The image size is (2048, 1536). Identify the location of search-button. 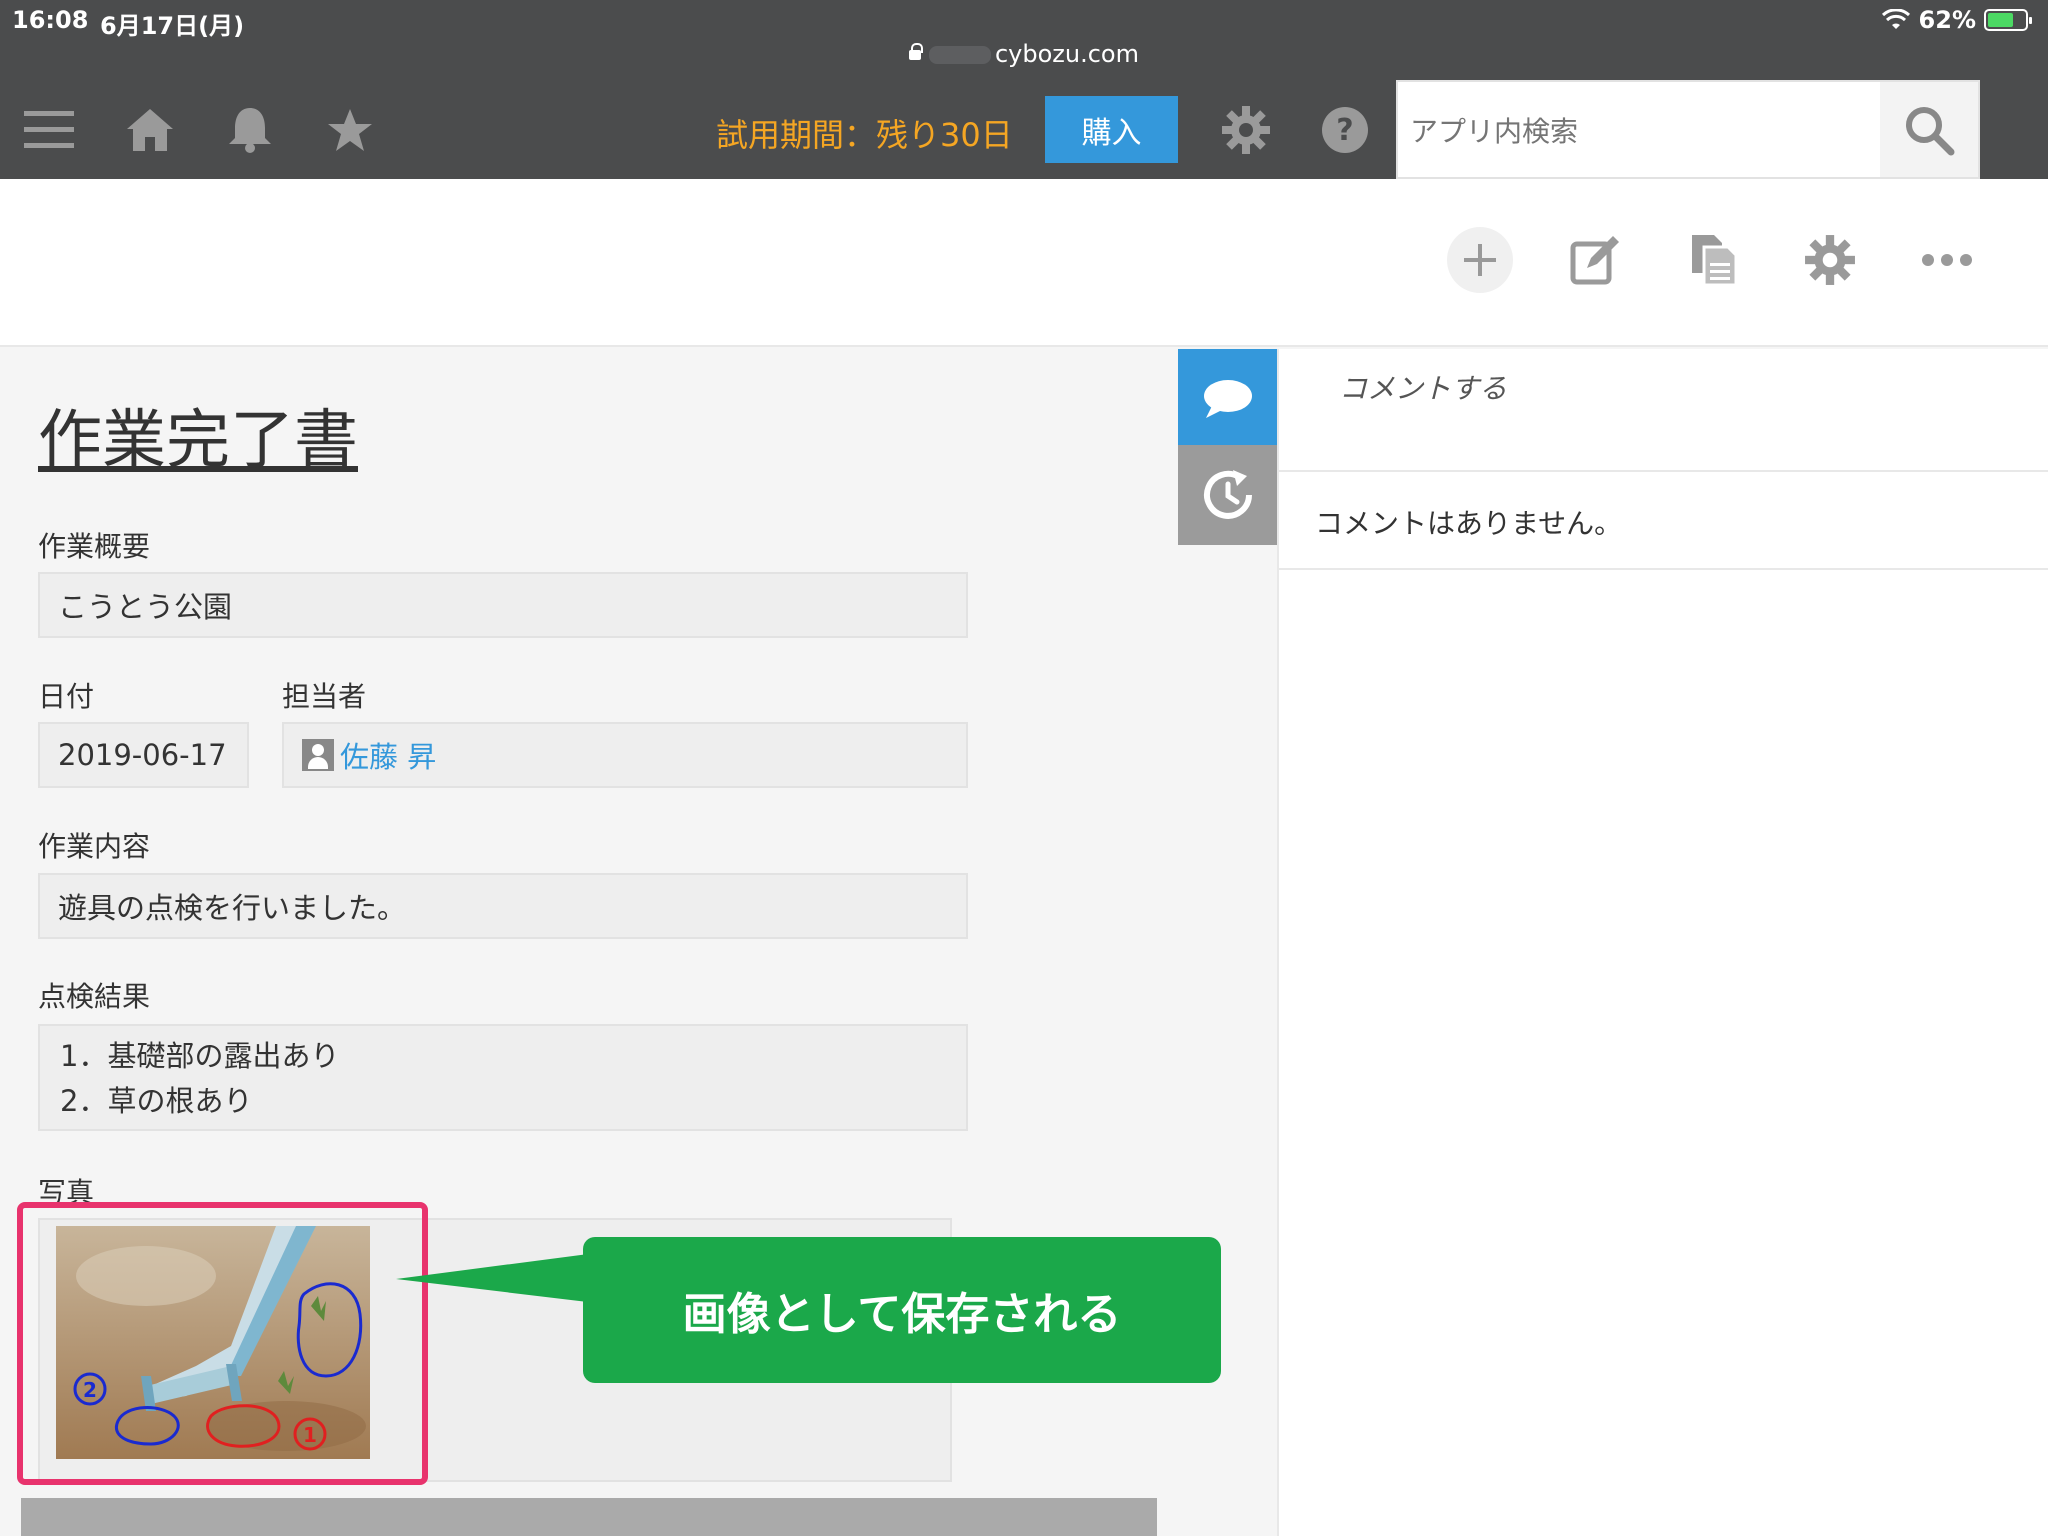
(1929, 129).